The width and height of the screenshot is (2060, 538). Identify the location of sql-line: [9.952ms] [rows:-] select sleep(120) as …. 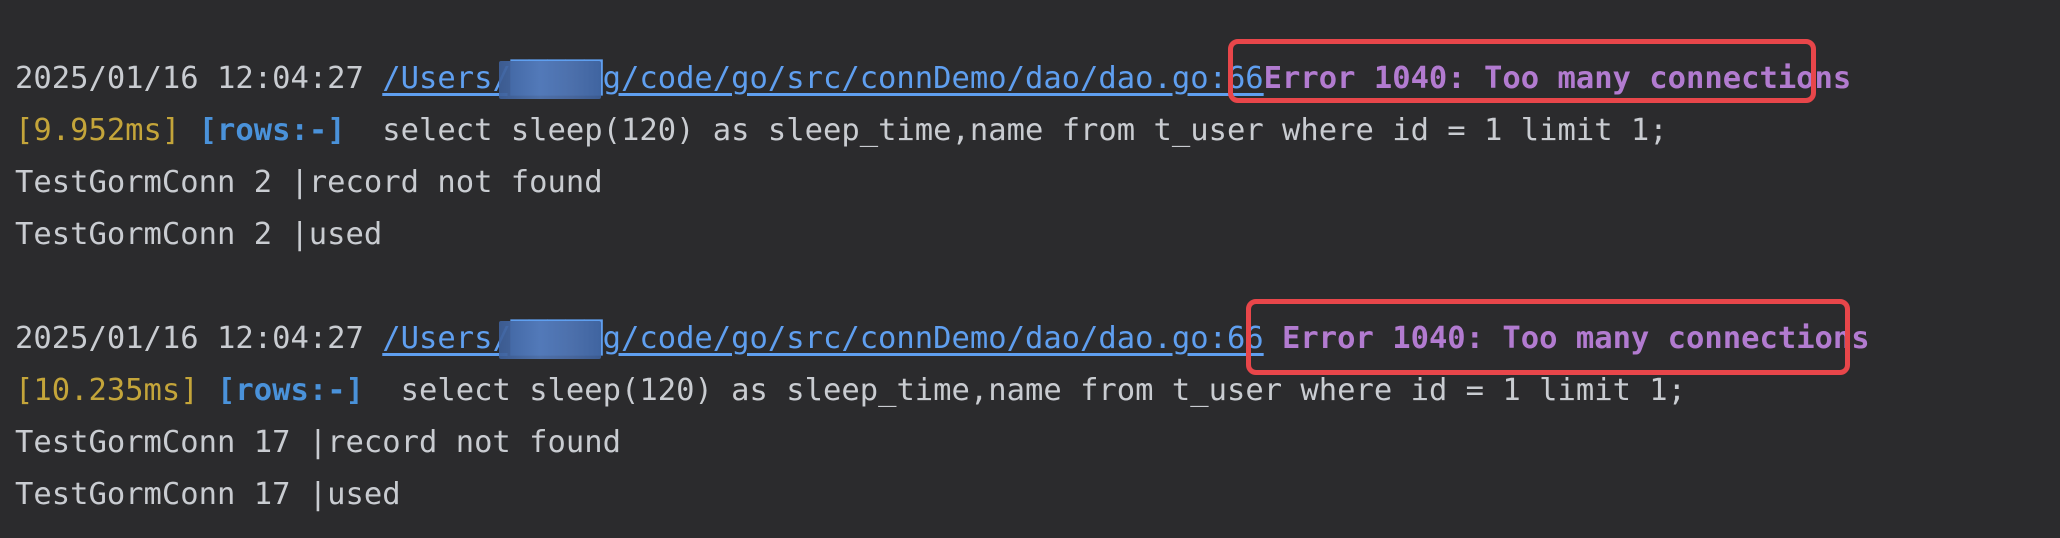
(1030, 131).